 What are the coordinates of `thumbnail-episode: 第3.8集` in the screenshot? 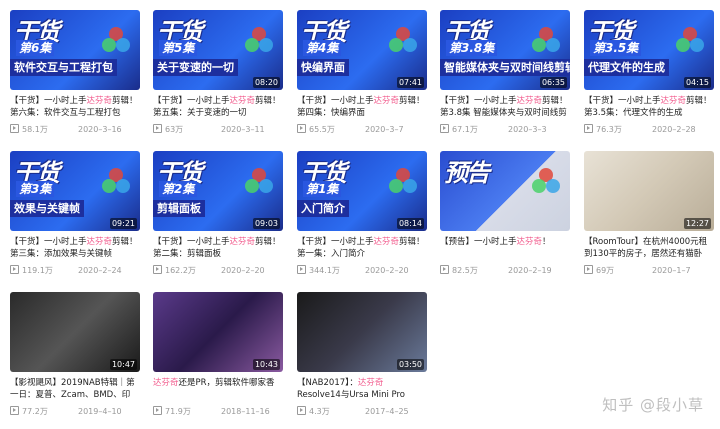 It's located at (472, 48).